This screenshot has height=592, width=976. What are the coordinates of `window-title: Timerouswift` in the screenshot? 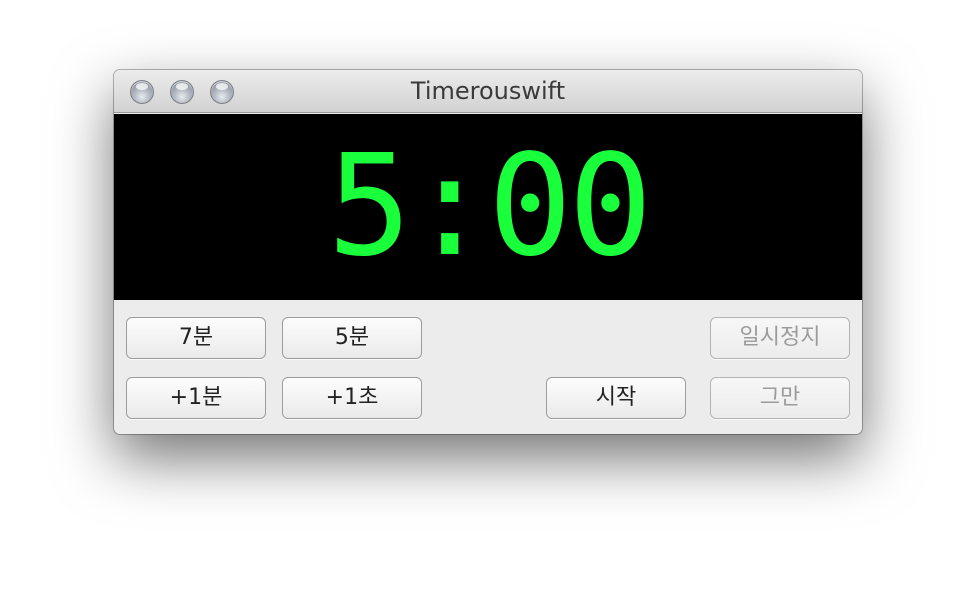 It's located at (488, 91).